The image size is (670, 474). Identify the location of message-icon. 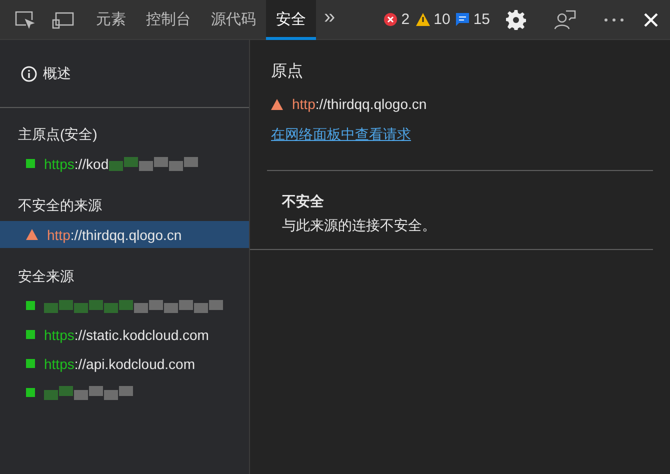
(463, 19).